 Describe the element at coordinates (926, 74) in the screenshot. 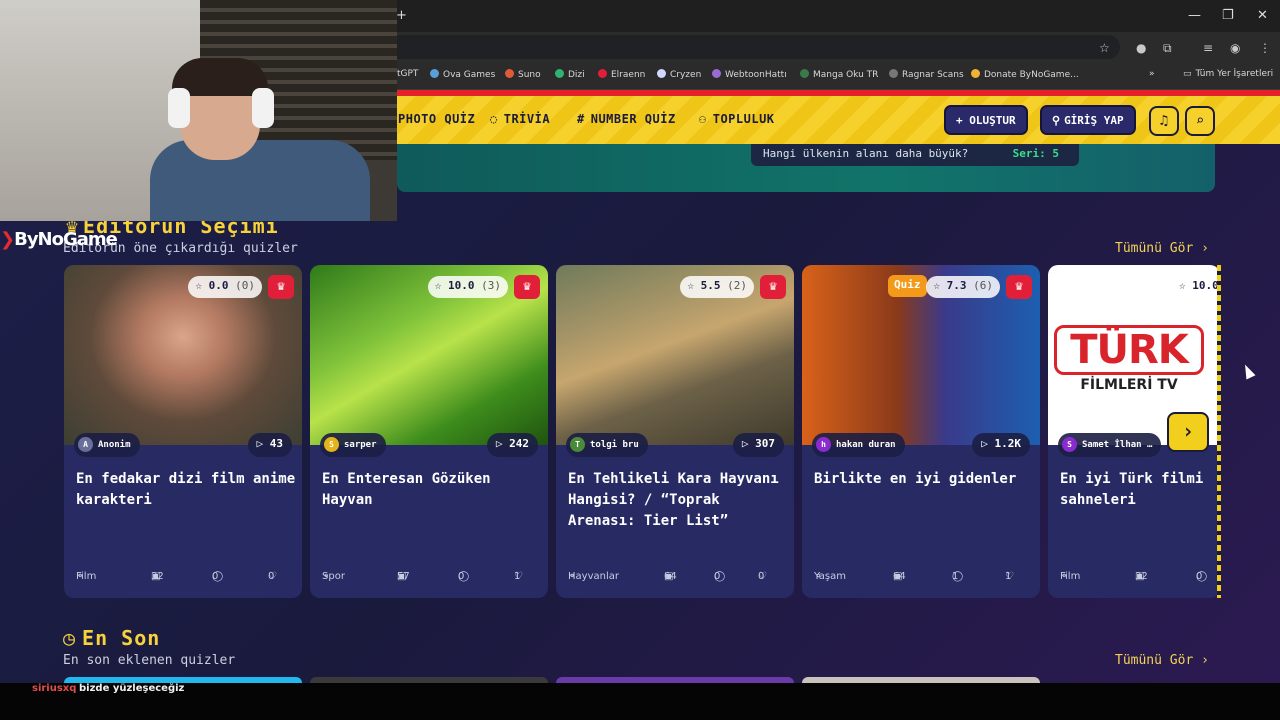

I see `bookmark-item: Ragnar Scans` at that location.